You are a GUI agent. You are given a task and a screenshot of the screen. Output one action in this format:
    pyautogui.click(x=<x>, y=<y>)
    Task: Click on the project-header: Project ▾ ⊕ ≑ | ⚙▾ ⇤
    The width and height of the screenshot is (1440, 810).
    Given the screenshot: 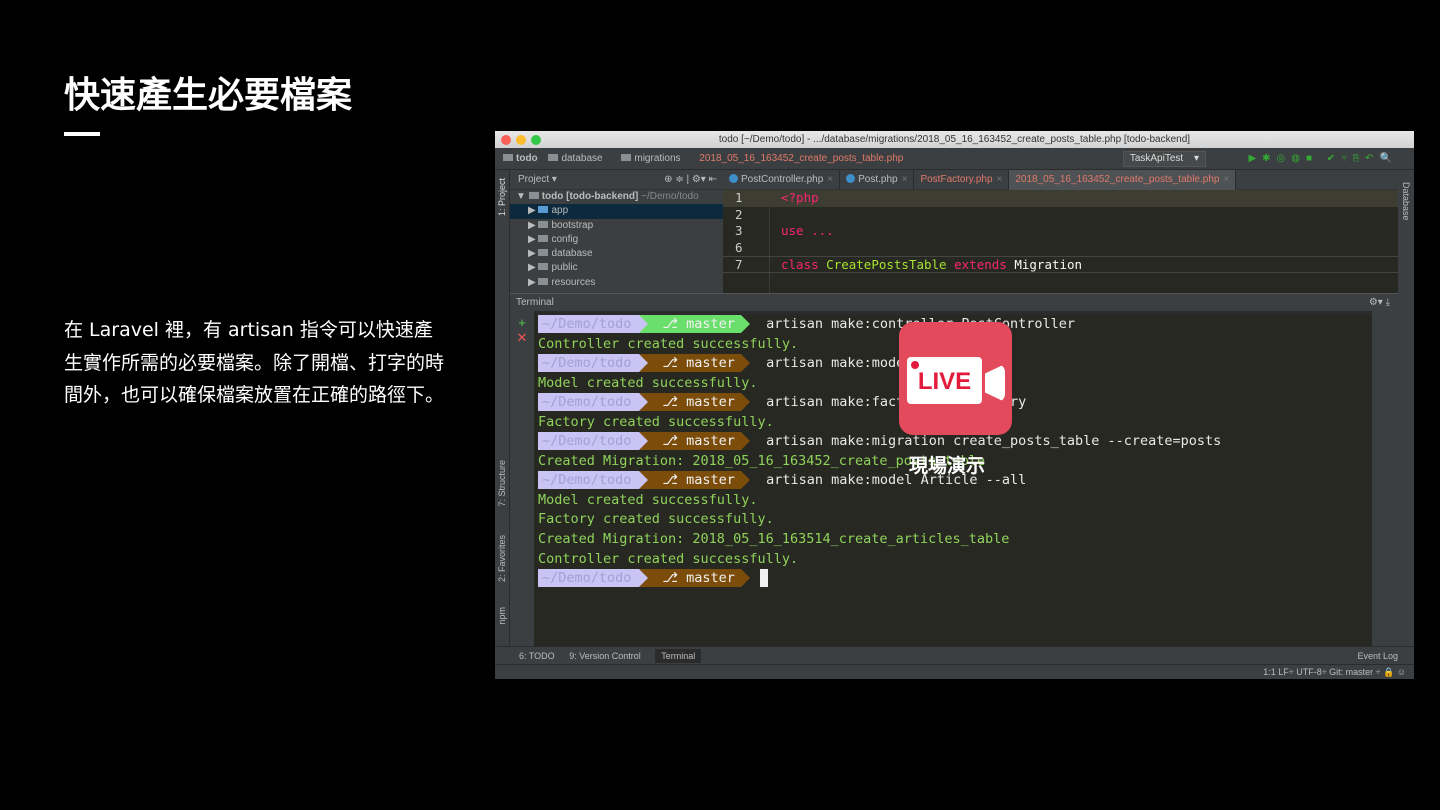 What is the action you would take?
    pyautogui.click(x=616, y=180)
    